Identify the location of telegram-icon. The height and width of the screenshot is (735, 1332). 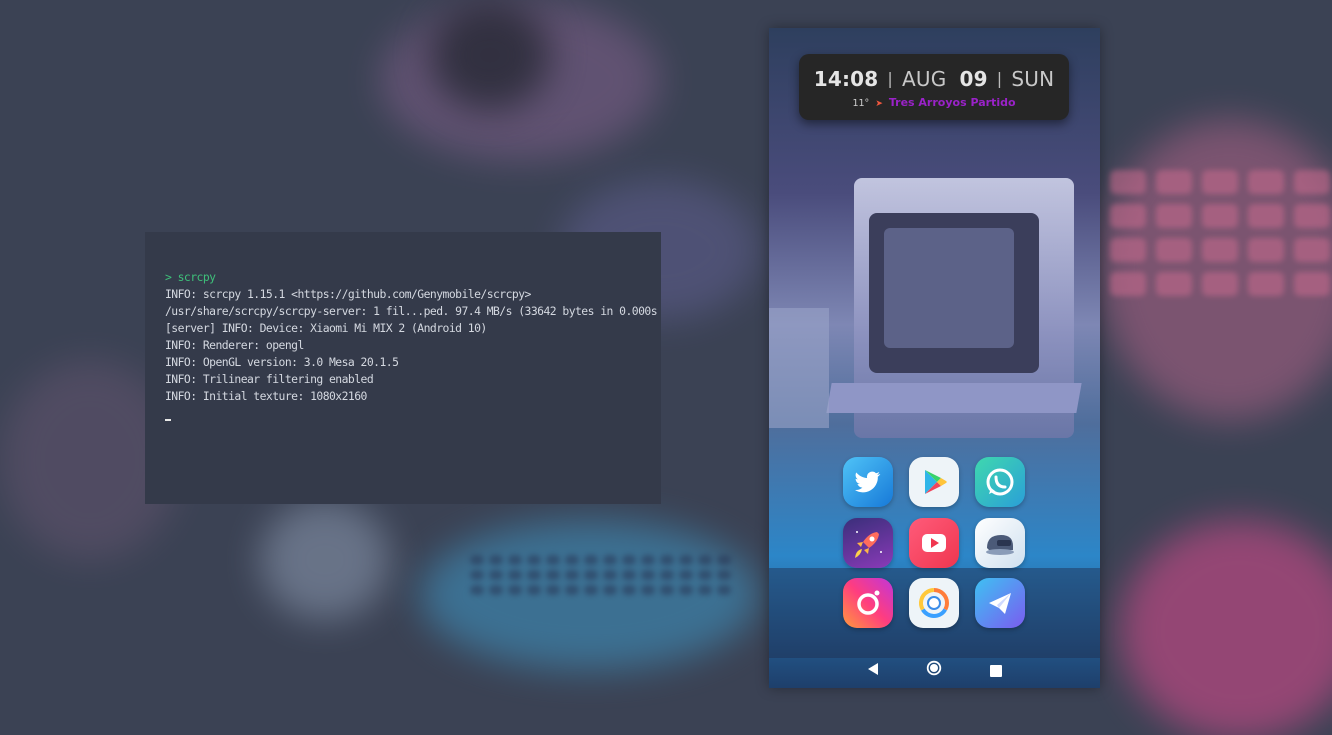
(1000, 603).